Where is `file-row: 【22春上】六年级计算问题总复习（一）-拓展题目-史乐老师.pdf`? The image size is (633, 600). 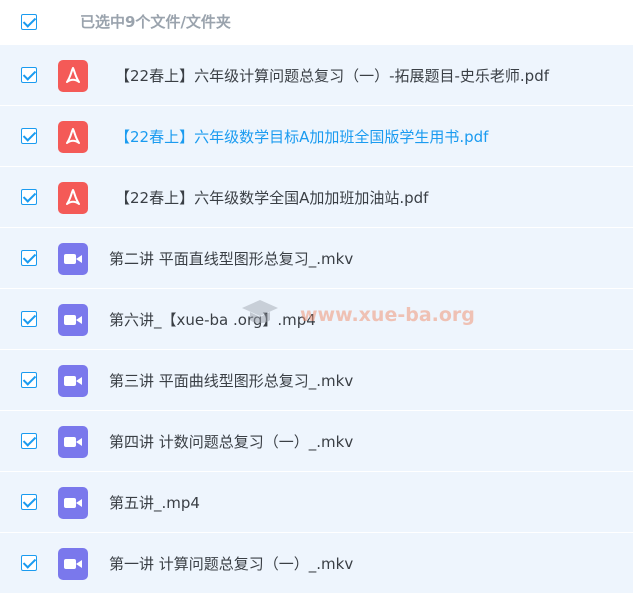
file-row: 【22春上】六年级计算问题总复习（一）-拓展题目-史乐老师.pdf is located at coordinates (316, 75).